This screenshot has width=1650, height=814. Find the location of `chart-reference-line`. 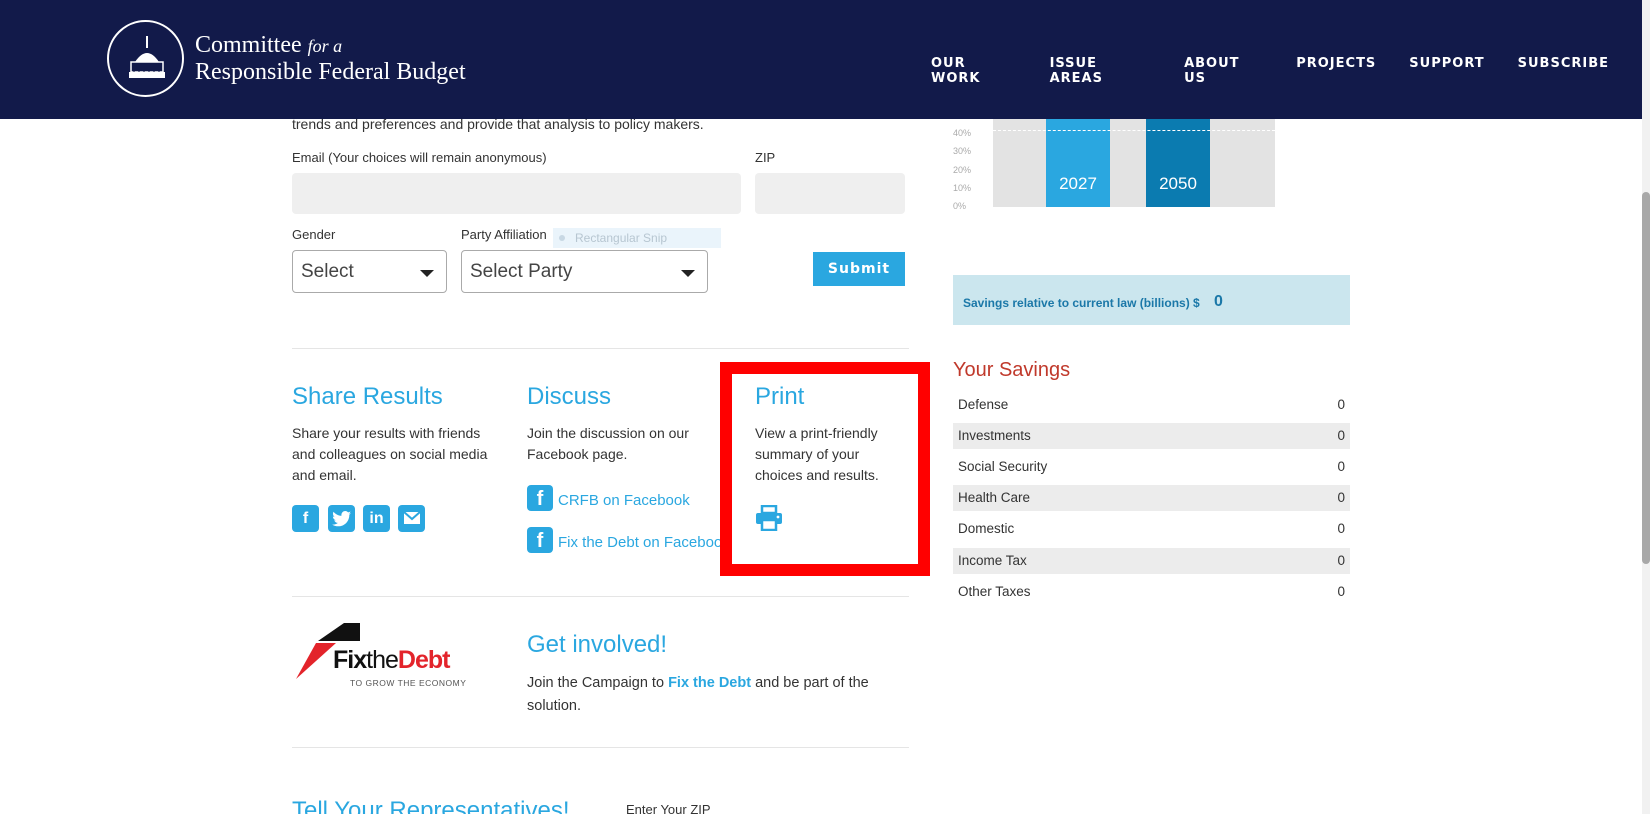

chart-reference-line is located at coordinates (1134, 130).